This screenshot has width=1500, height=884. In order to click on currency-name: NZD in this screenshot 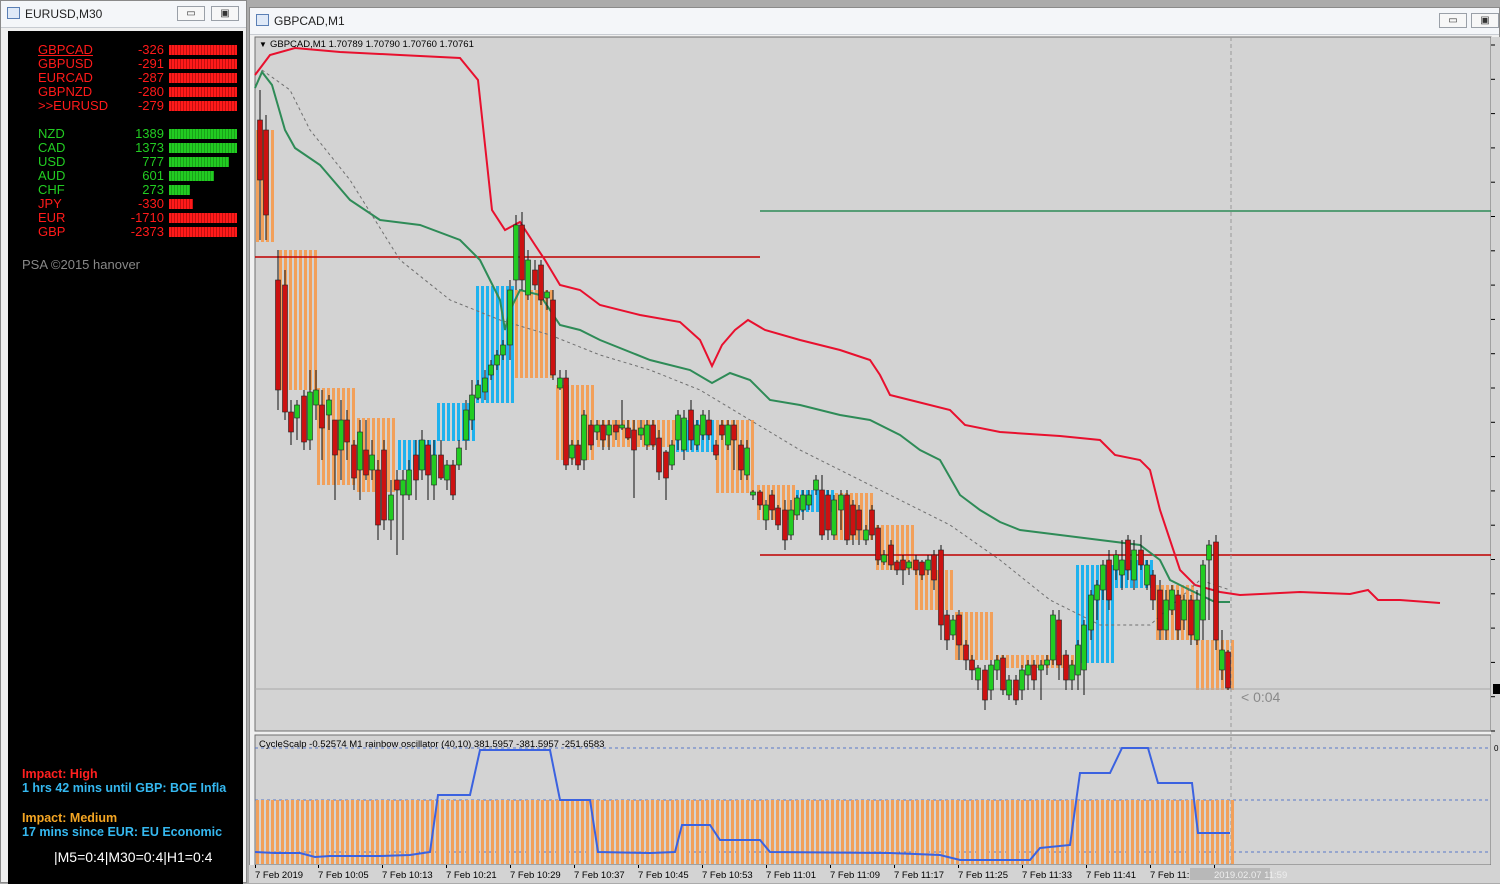, I will do `click(51, 133)`.